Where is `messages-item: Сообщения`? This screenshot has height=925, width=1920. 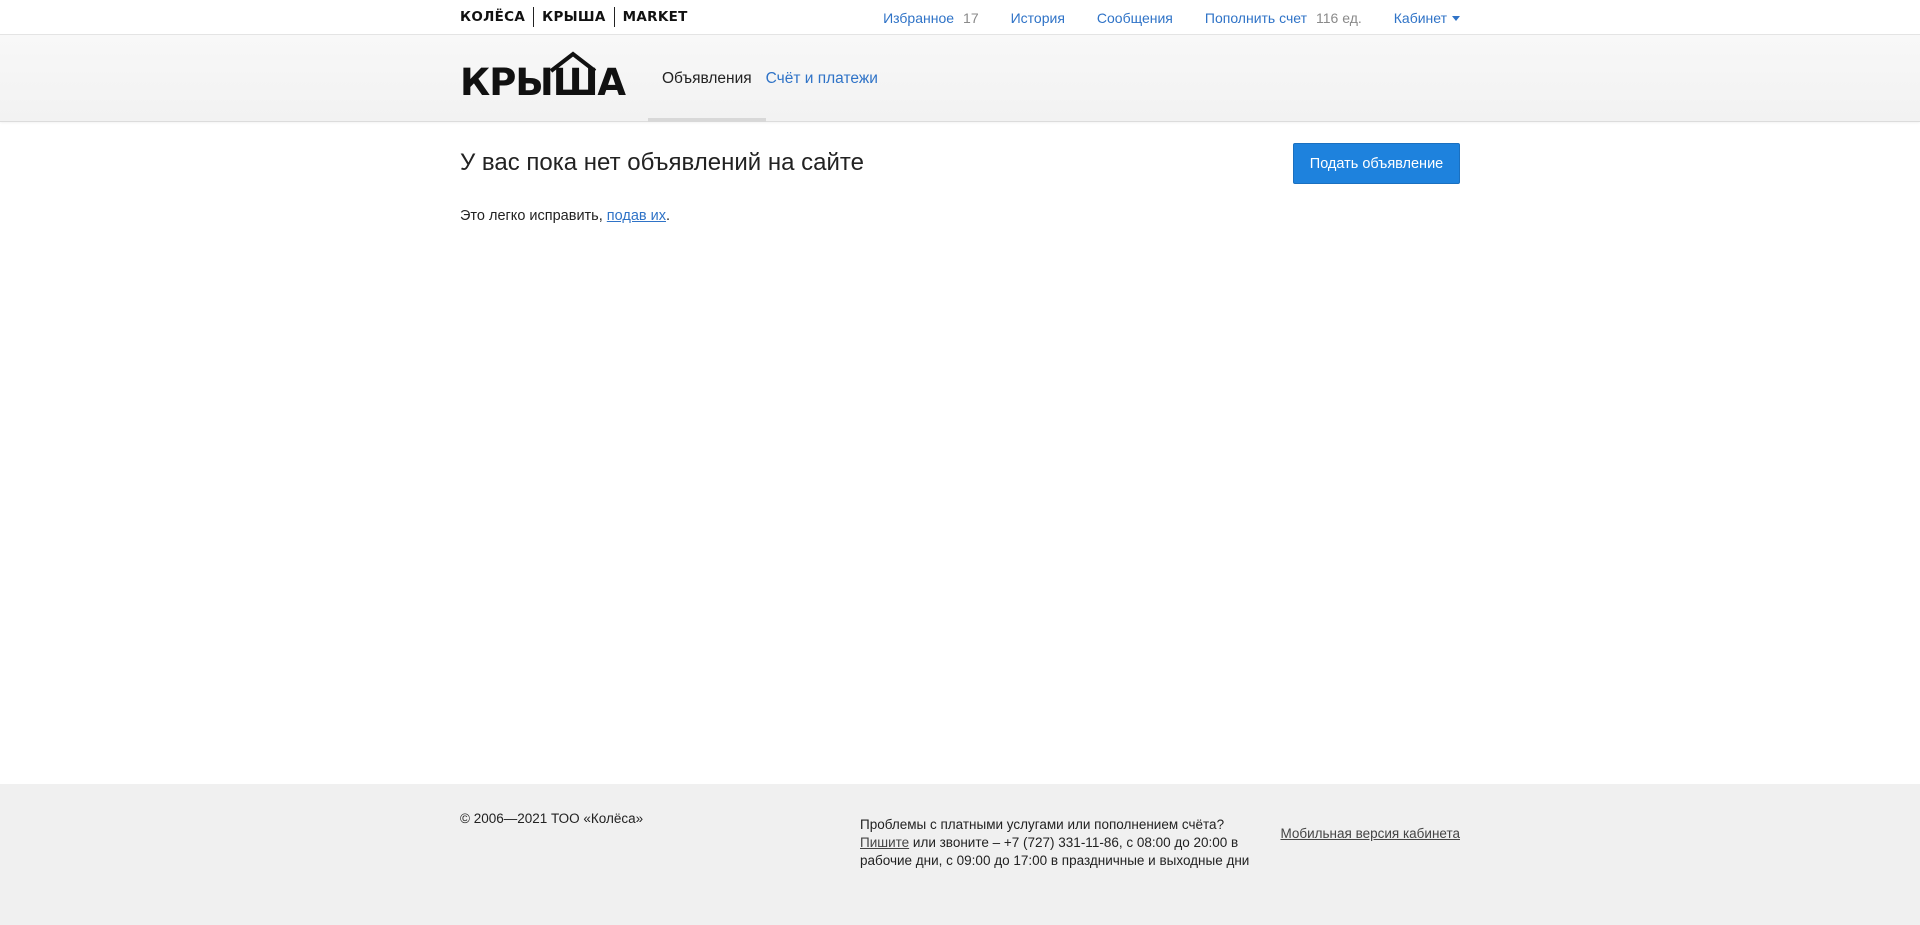
messages-item: Сообщения is located at coordinates (1135, 18).